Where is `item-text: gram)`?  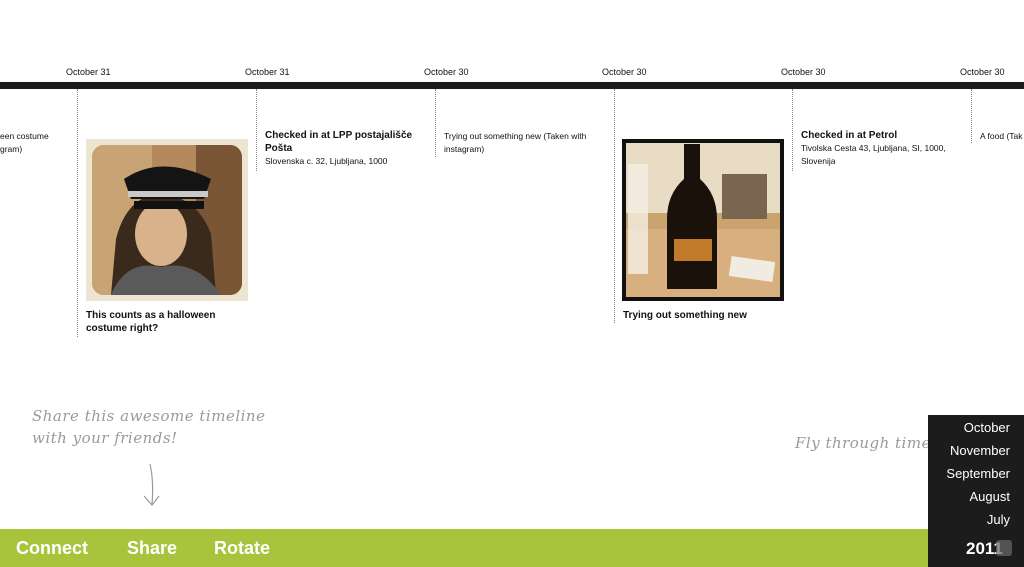
item-text: gram) is located at coordinates (11, 149).